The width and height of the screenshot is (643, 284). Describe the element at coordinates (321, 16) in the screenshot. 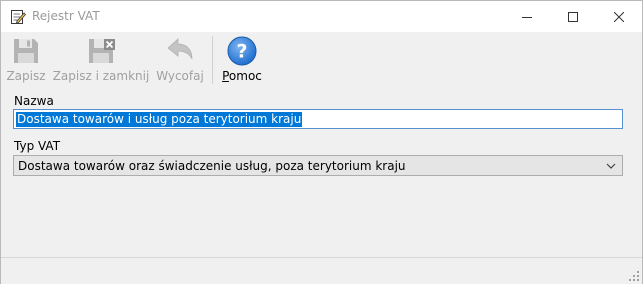

I see `title-bar: Rejestr VAT` at that location.